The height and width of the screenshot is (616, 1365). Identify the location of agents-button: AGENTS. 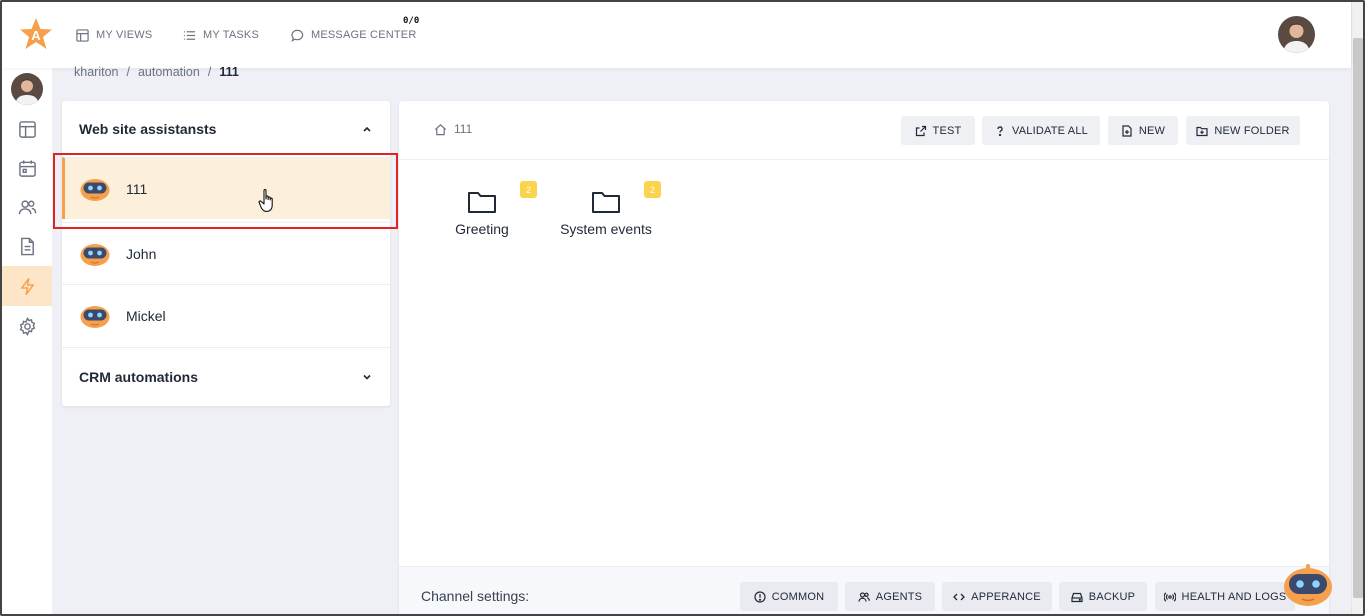
(890, 596).